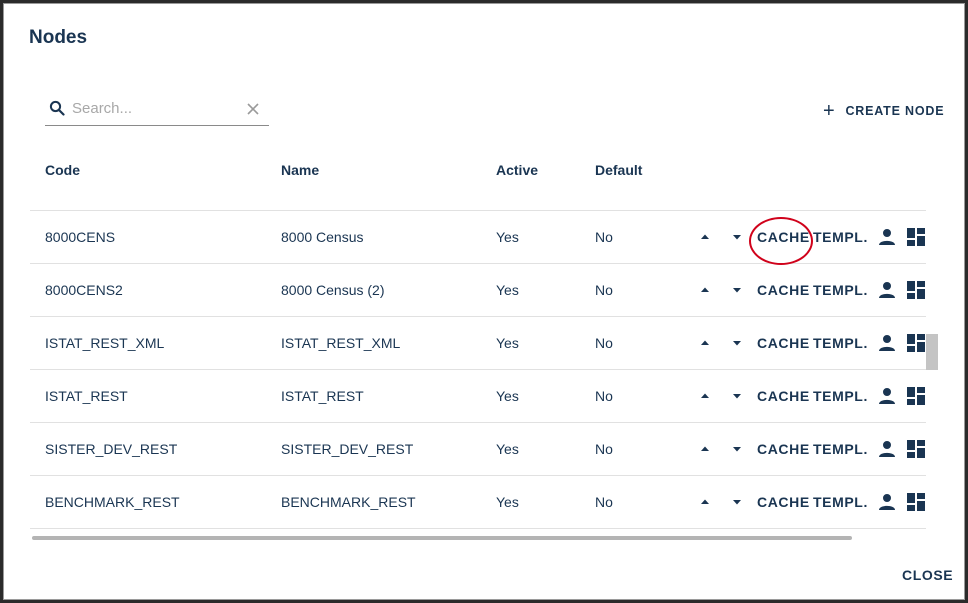 The image size is (968, 603). I want to click on table-row: ISTAT_REST ISTAT_REST Yes No CACHE TEMPL., so click(478, 396).